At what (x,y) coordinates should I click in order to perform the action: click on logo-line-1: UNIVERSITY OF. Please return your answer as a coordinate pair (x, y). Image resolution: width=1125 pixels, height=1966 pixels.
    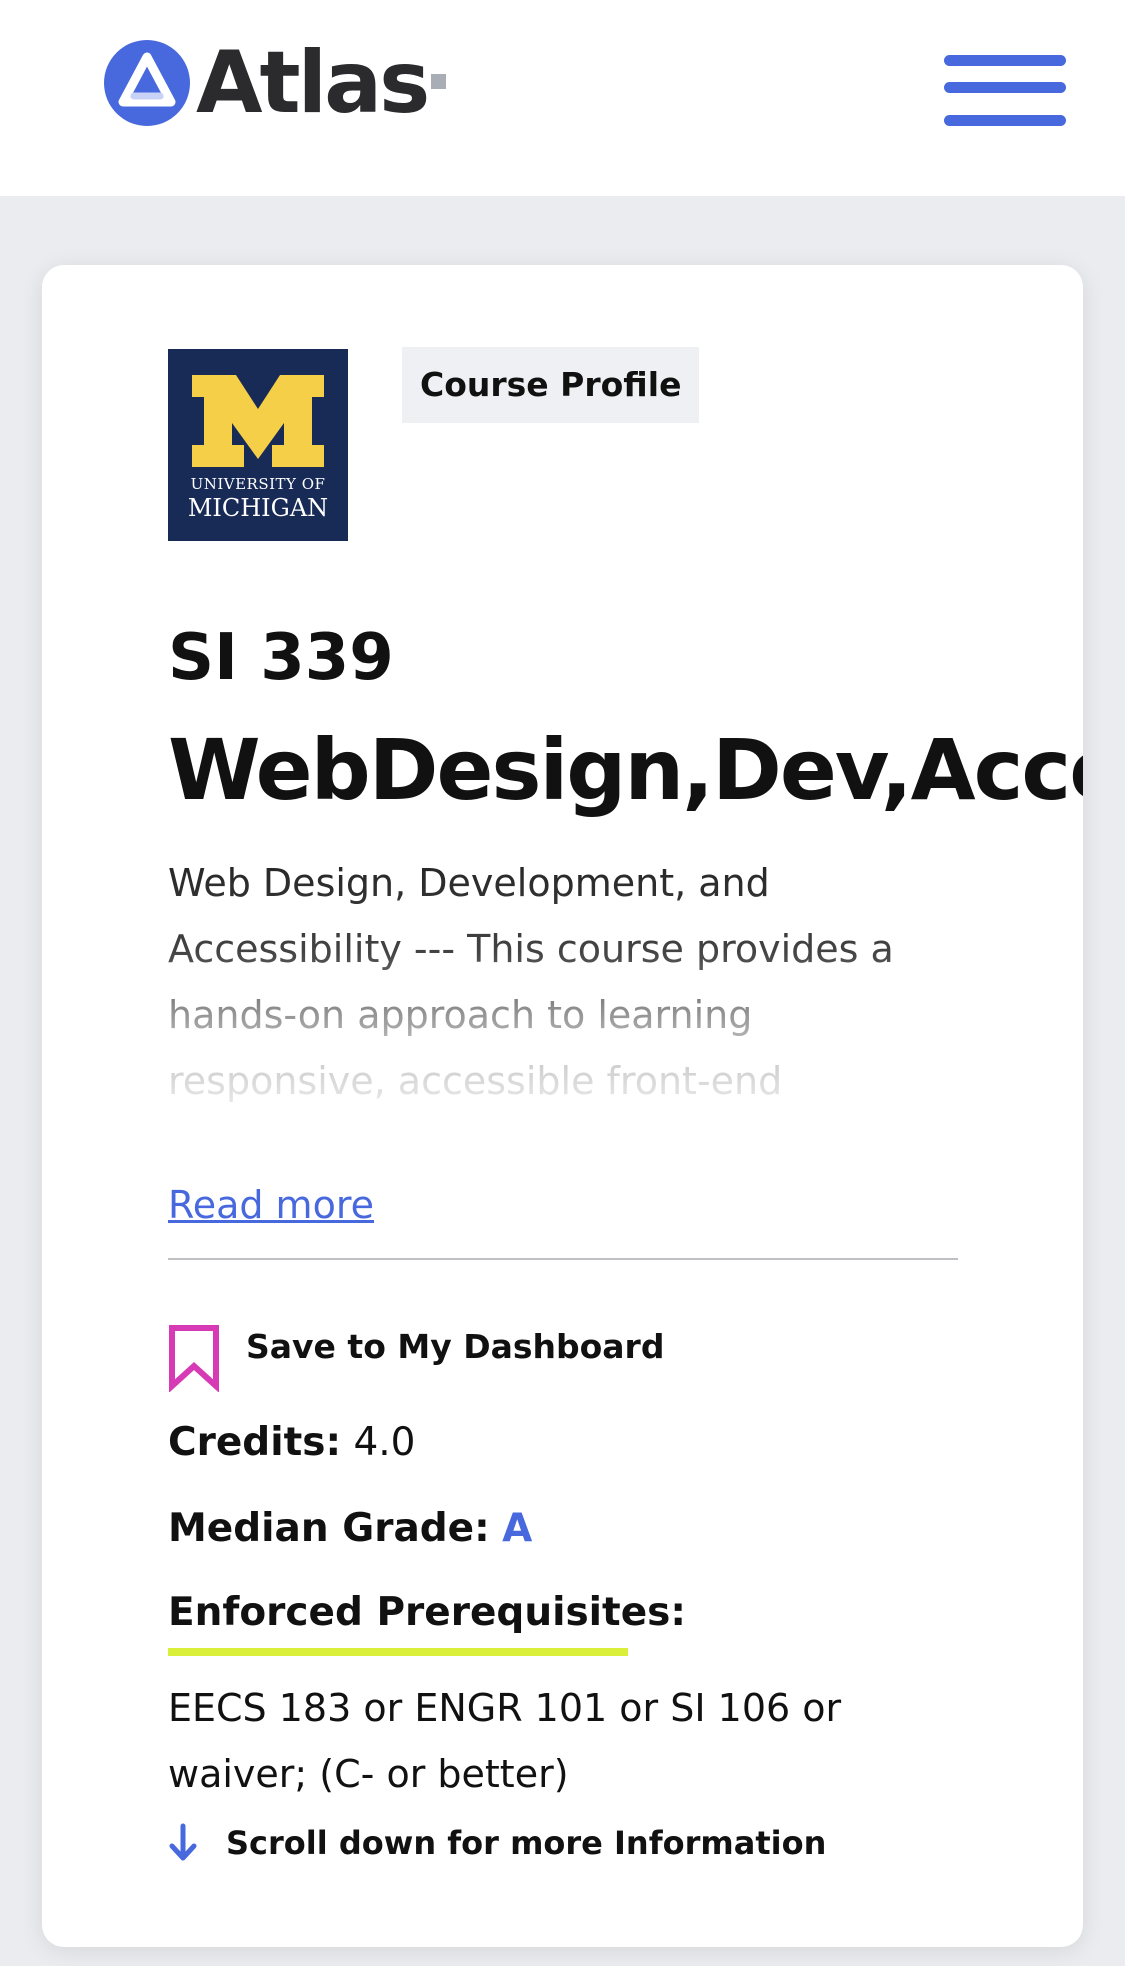
    Looking at the image, I should click on (258, 484).